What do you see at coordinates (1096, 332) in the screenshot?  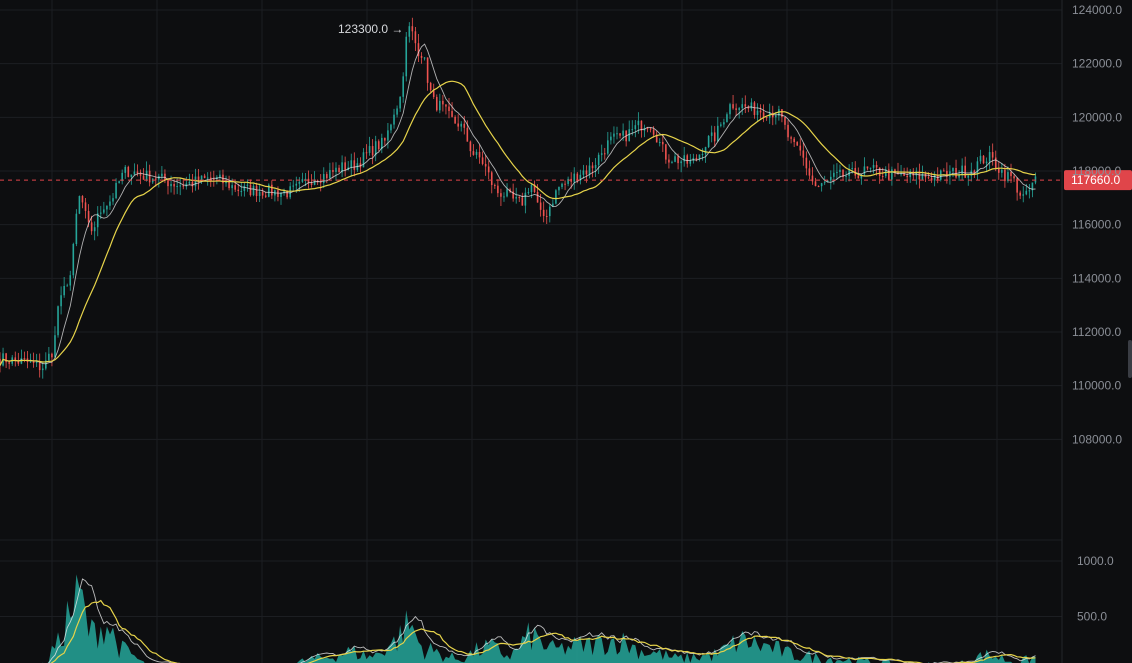 I see `price-tick-label-6: 112000.0` at bounding box center [1096, 332].